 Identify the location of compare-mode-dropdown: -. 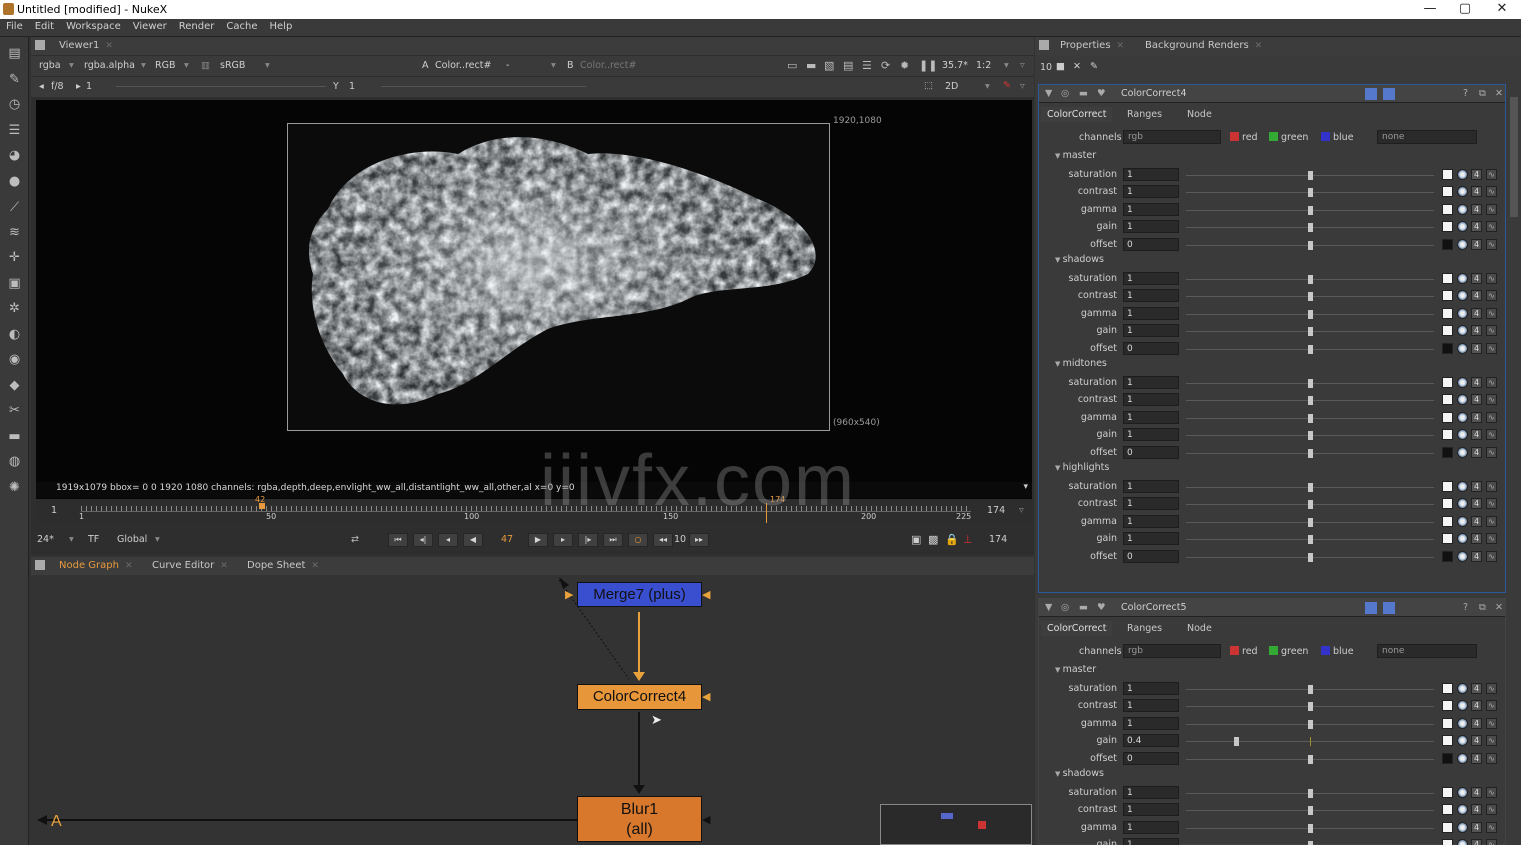
(507, 65).